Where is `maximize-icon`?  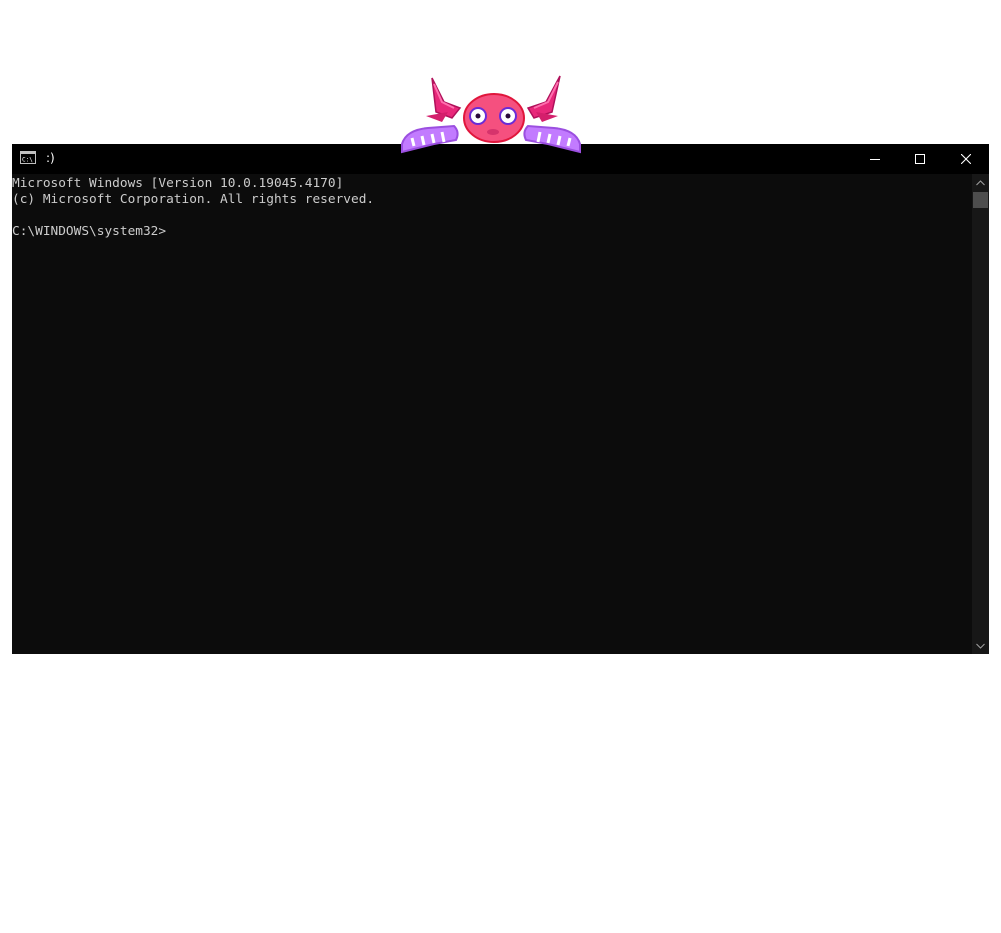 maximize-icon is located at coordinates (920, 159).